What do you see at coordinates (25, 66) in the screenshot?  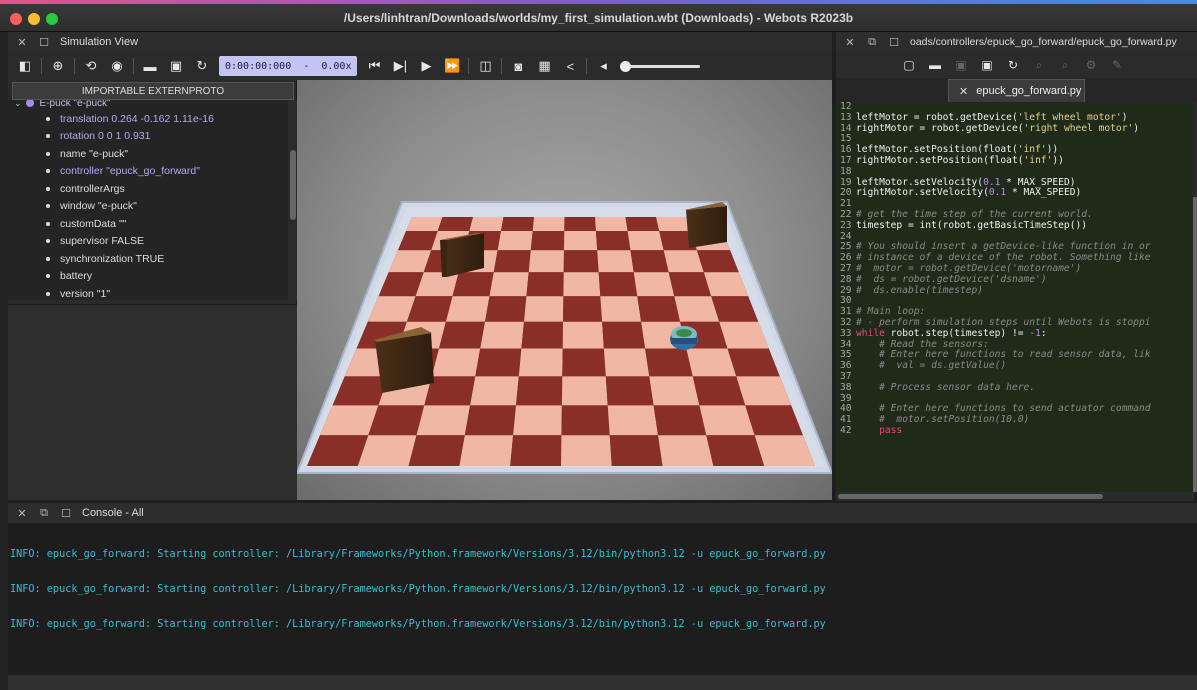 I see `toggle-scene-tree-button: ◧` at bounding box center [25, 66].